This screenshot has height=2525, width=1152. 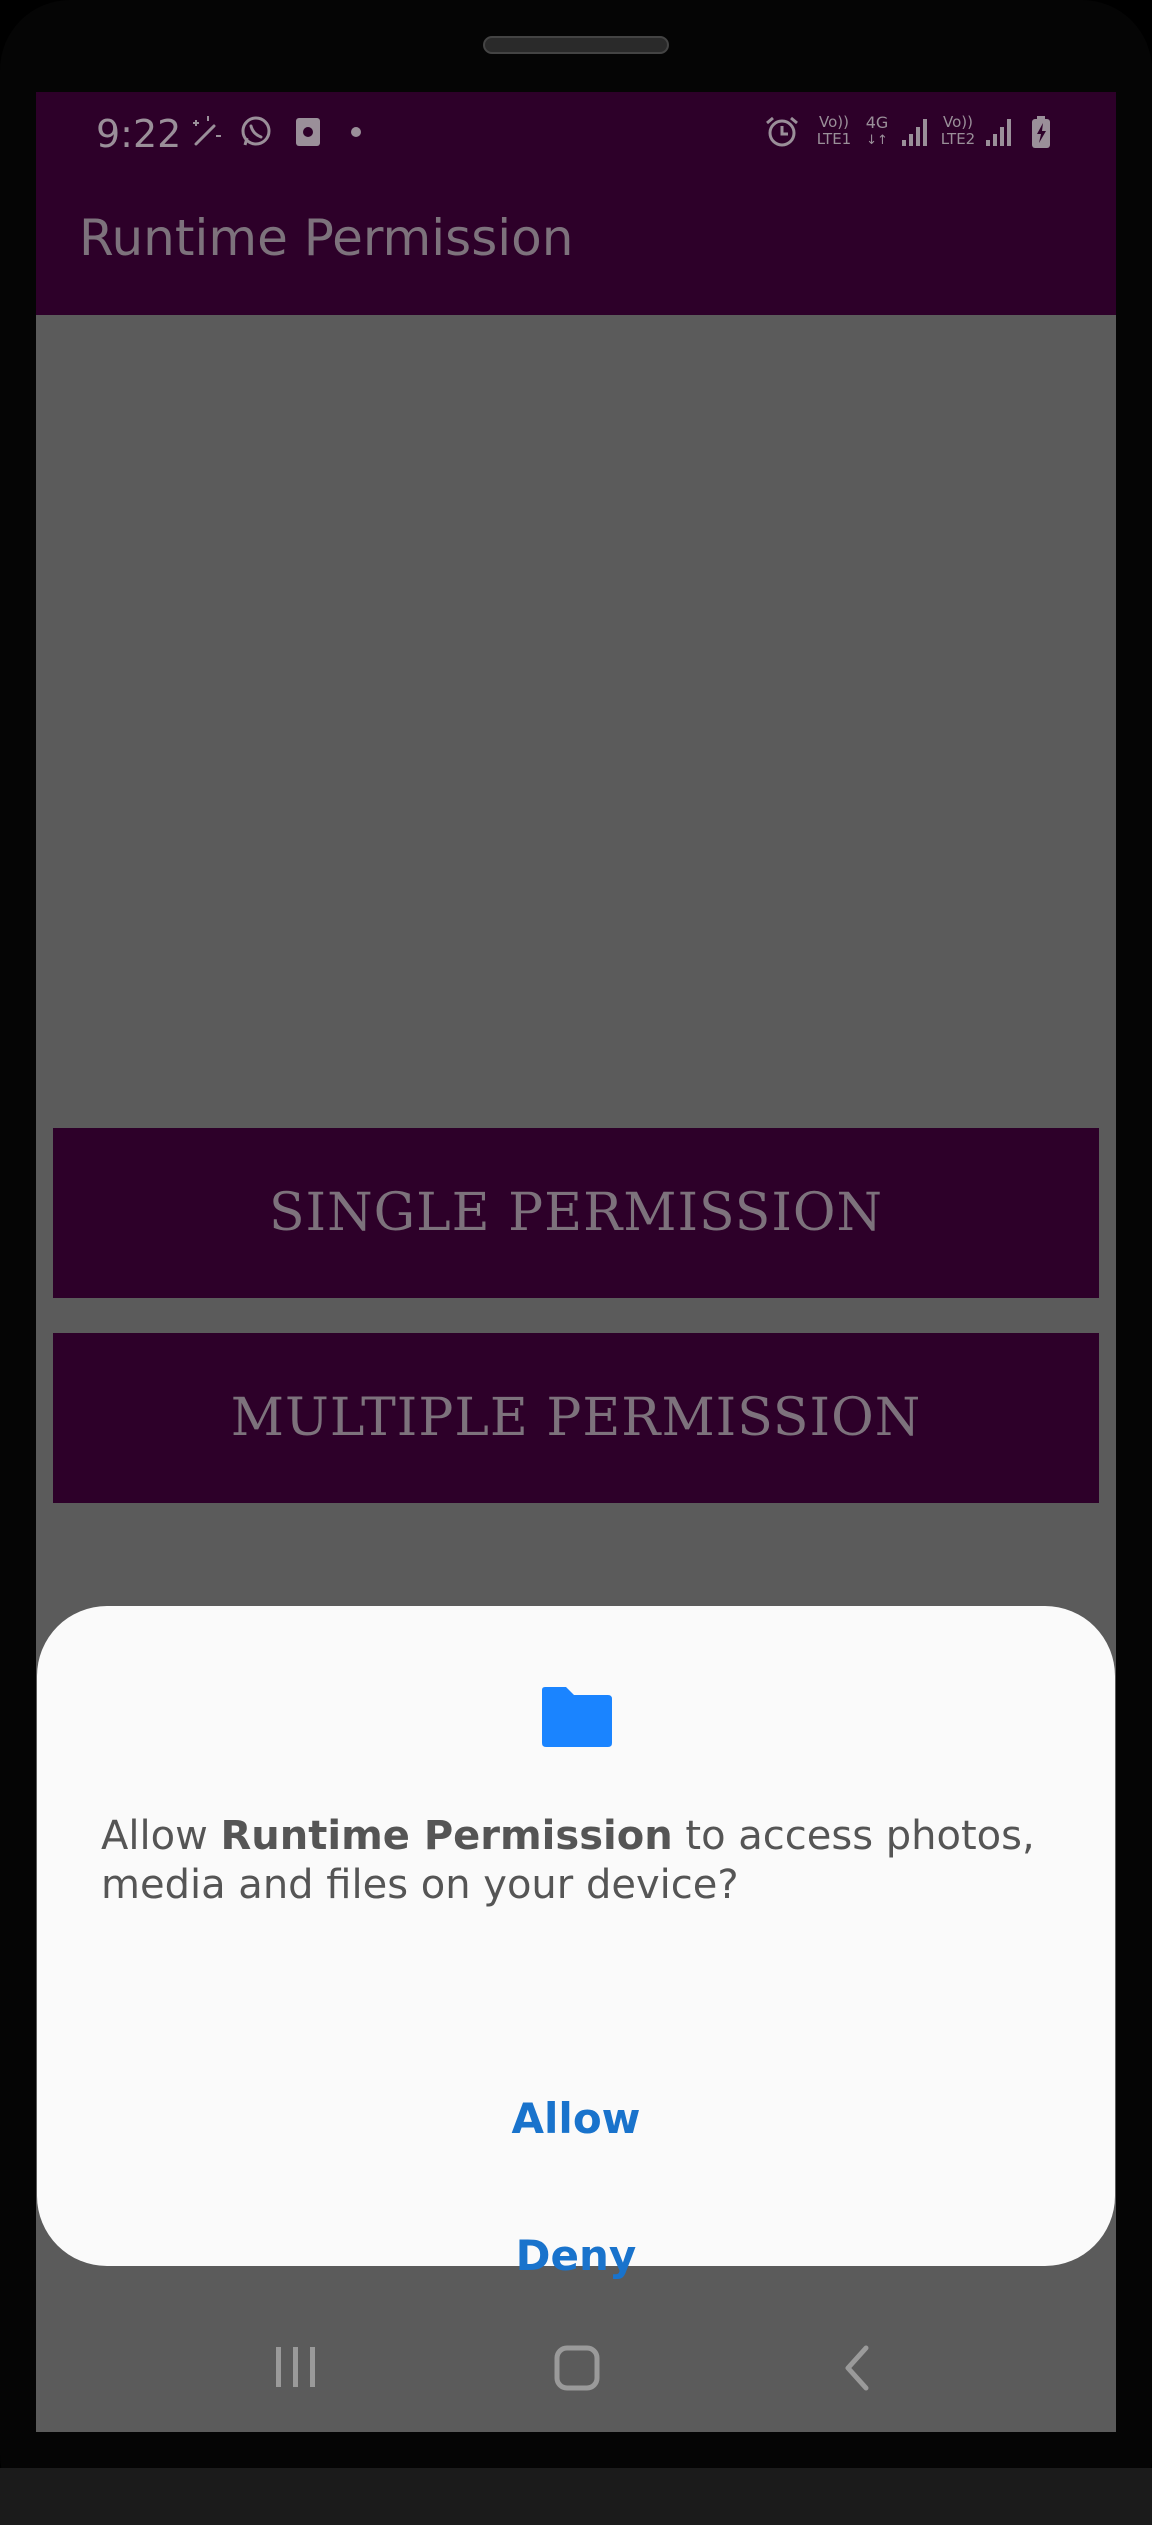 I want to click on volte-sim2-indicator: Vo)) LTE2, so click(x=958, y=131).